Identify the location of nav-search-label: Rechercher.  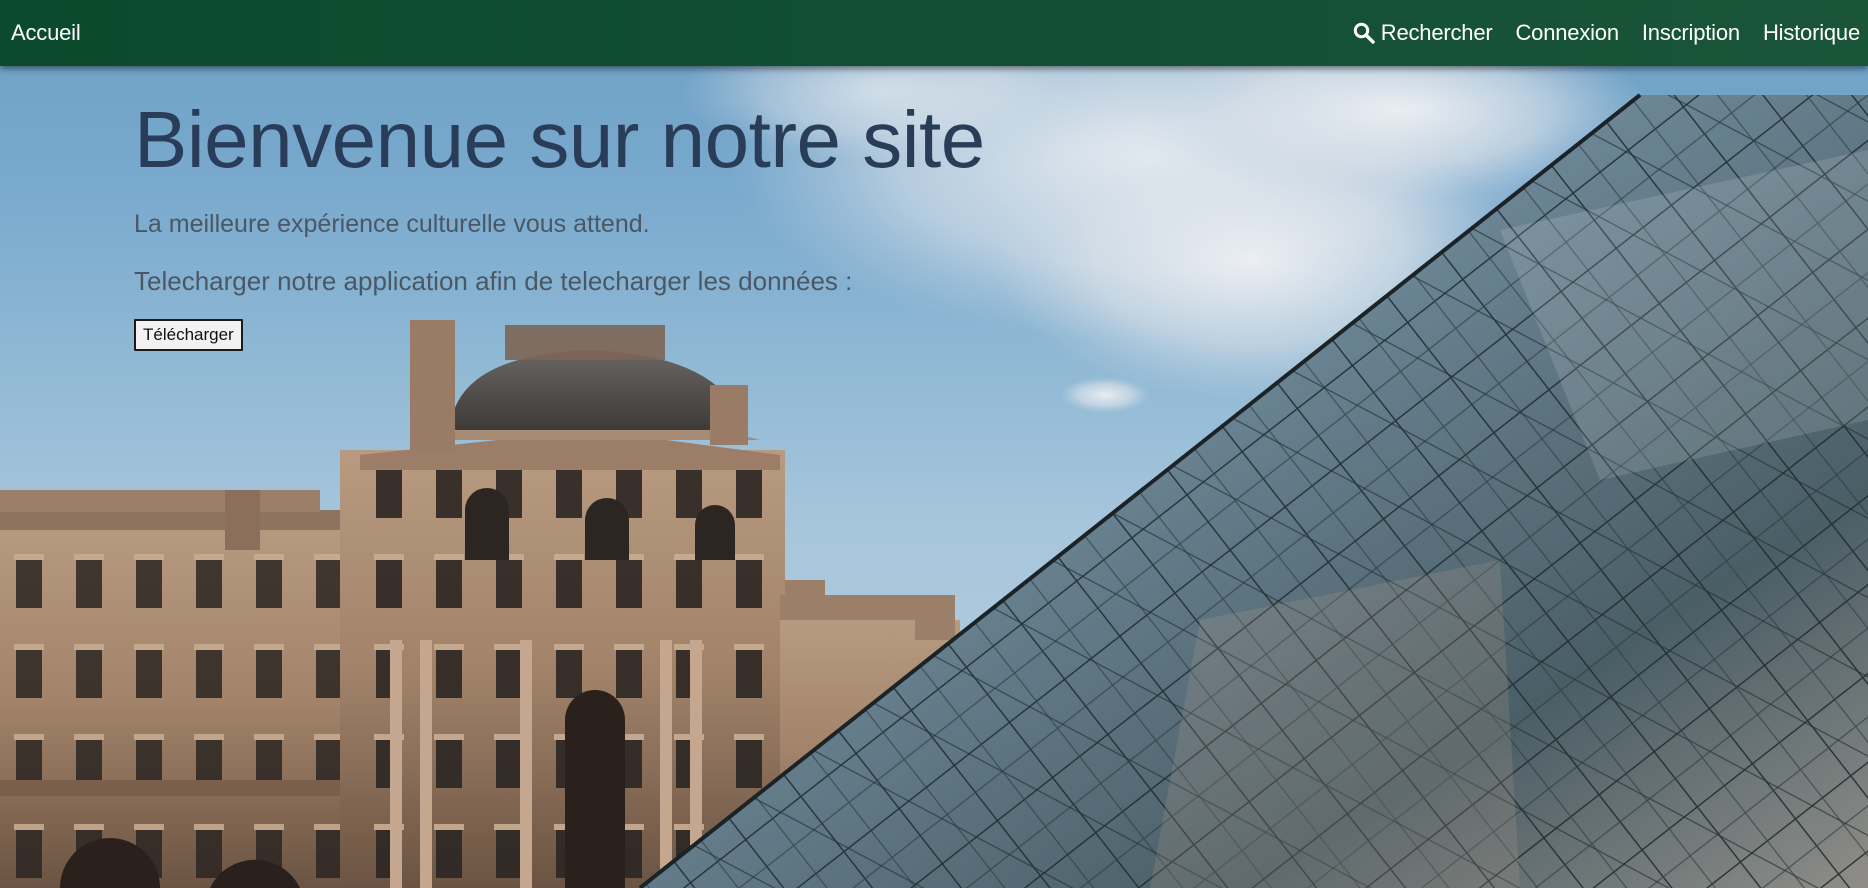
(1436, 32).